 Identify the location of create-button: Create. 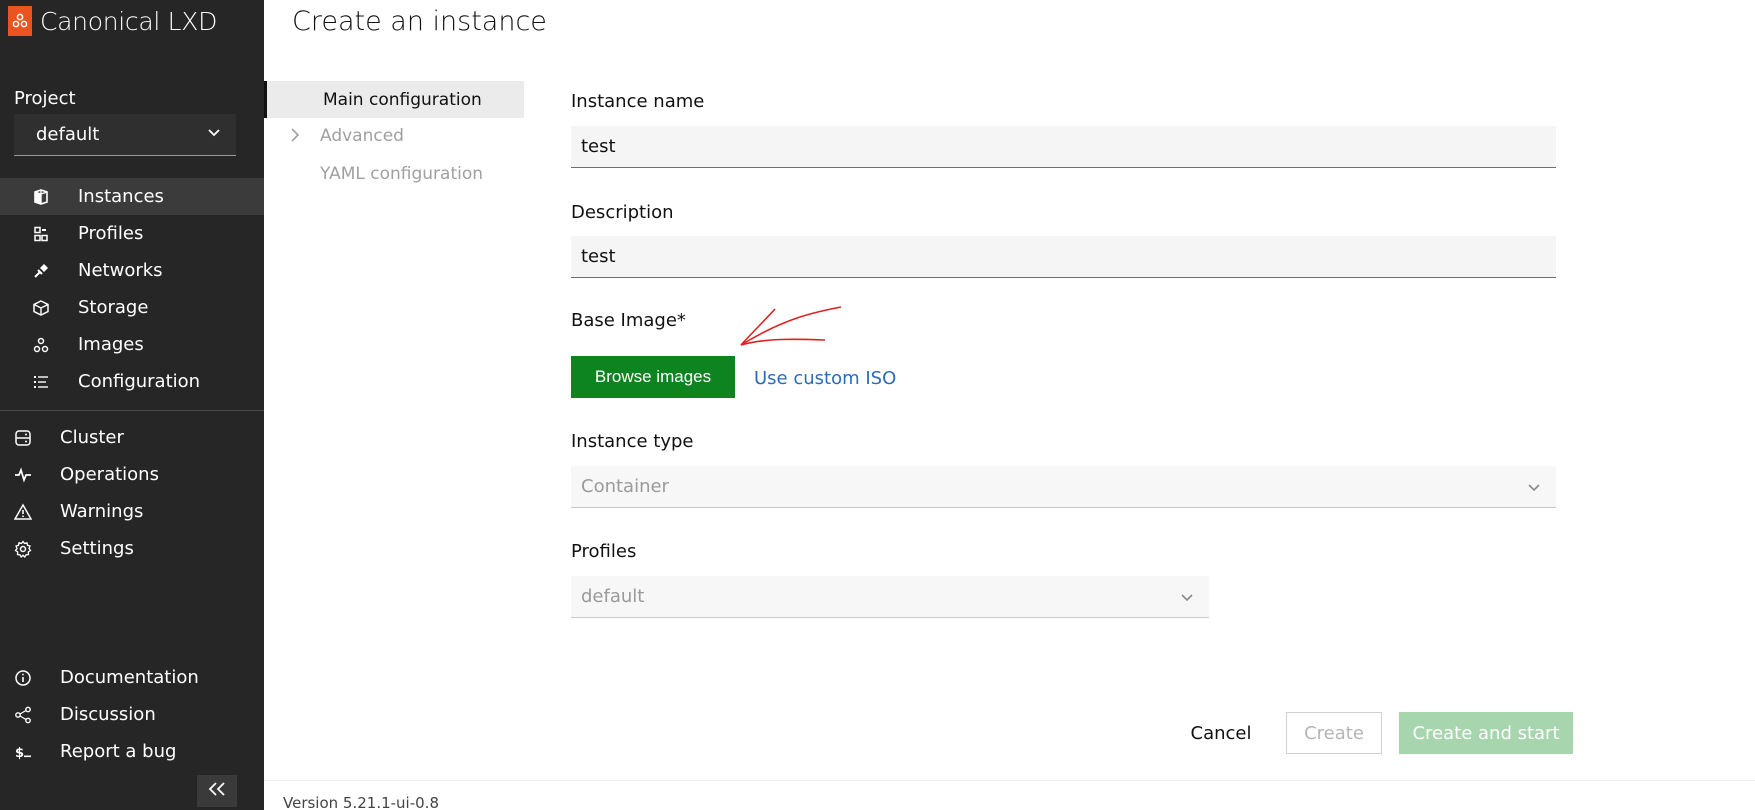
(1334, 733).